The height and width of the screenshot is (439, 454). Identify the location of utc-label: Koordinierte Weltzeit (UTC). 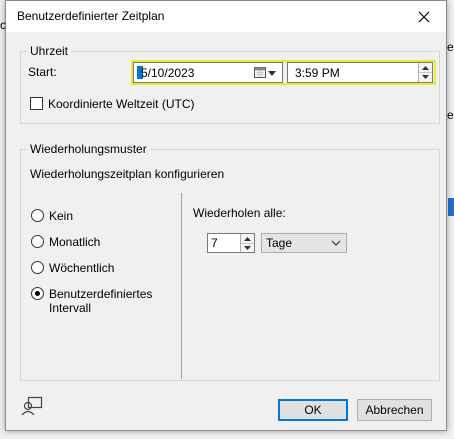
(121, 104).